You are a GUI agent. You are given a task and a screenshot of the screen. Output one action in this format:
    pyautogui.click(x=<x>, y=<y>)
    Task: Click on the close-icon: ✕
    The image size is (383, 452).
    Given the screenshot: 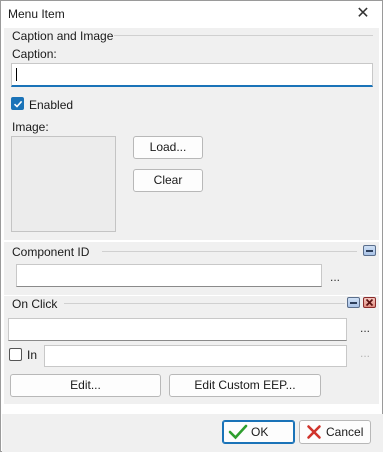 What is the action you would take?
    pyautogui.click(x=363, y=14)
    